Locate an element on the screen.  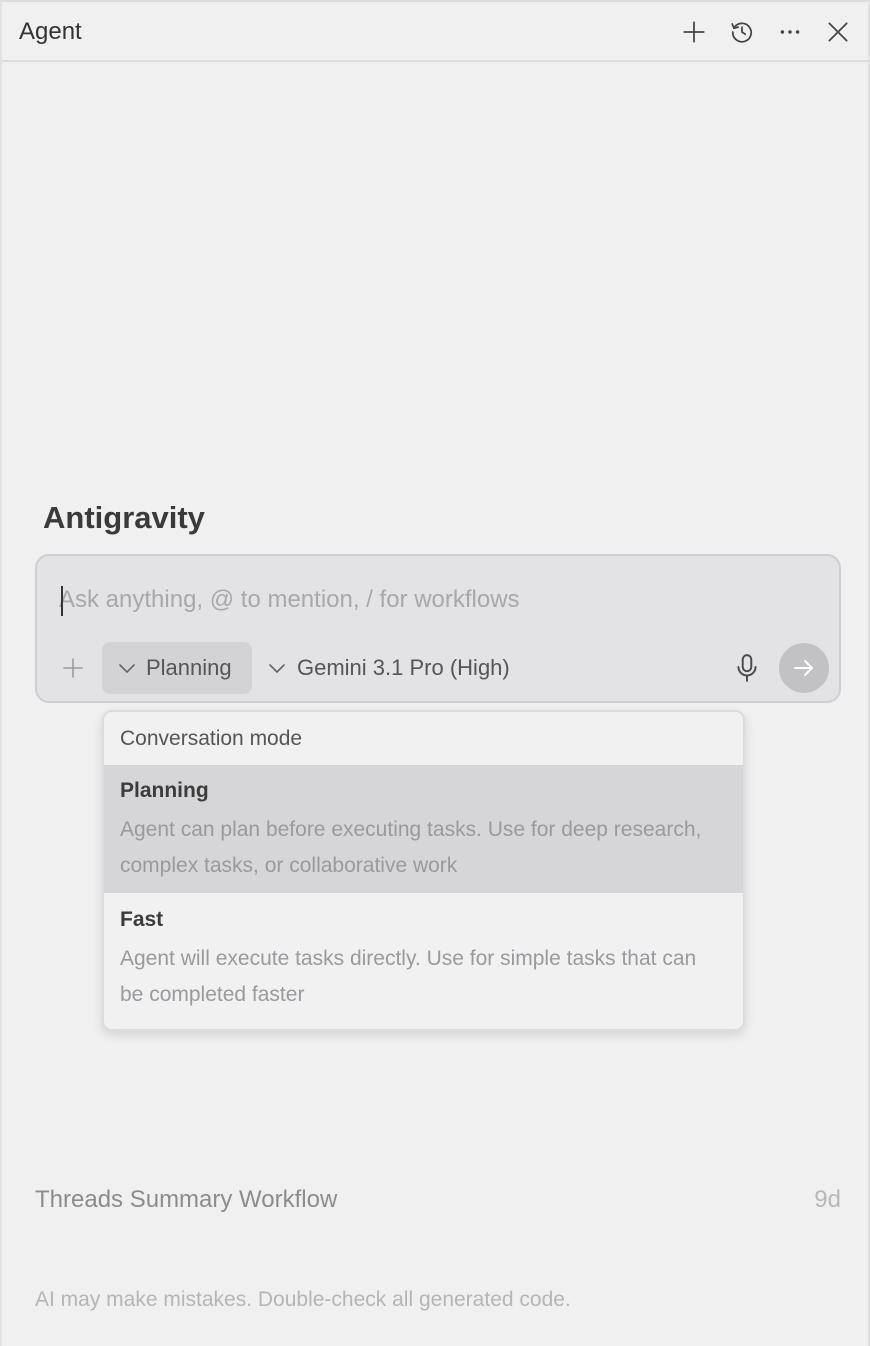
model-selector-button: Gemini 3.1 Pro (High) is located at coordinates (398, 668).